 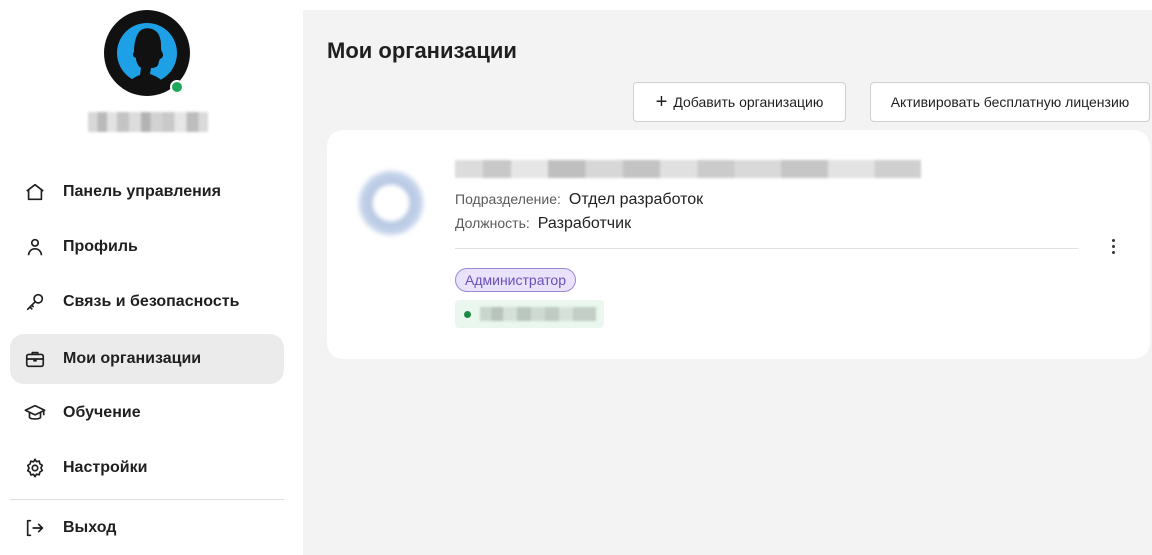 I want to click on gear-icon, so click(x=35, y=468).